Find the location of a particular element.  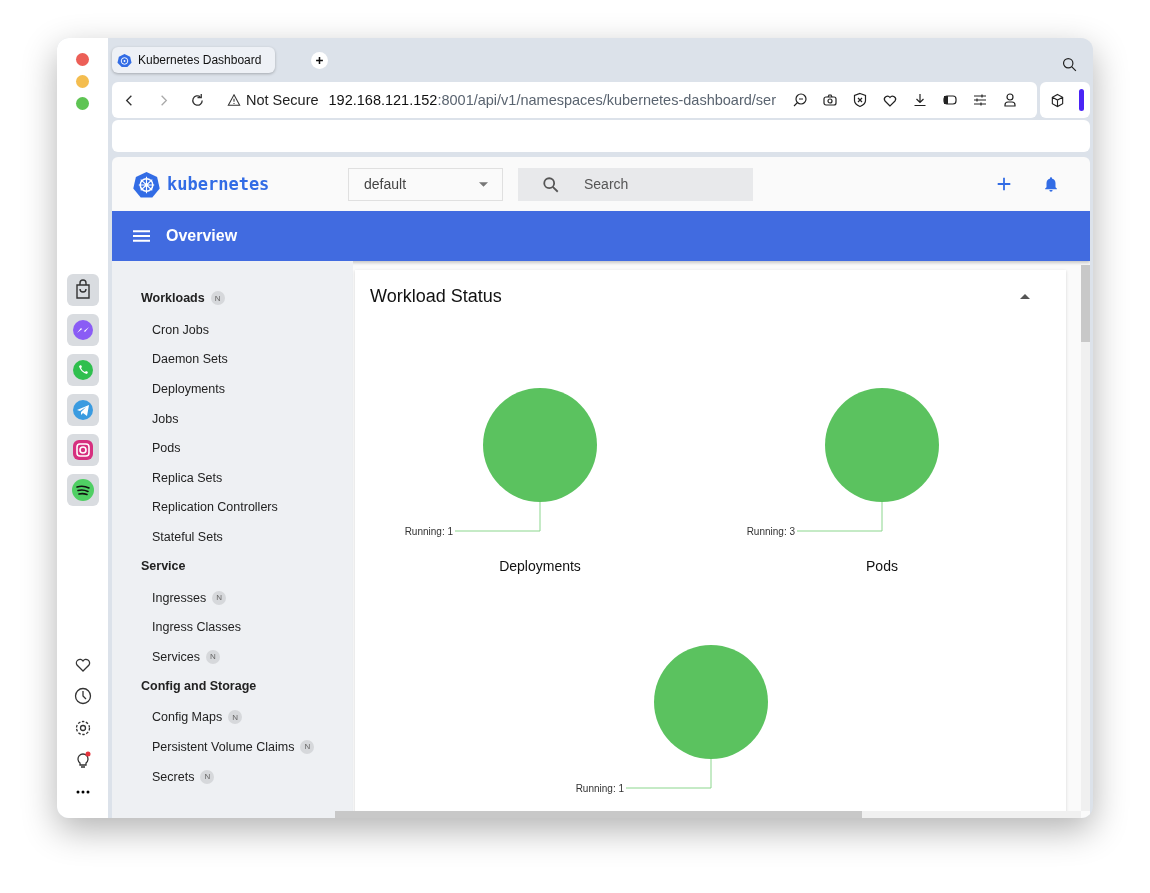

security-label: Not Secure is located at coordinates (282, 100).